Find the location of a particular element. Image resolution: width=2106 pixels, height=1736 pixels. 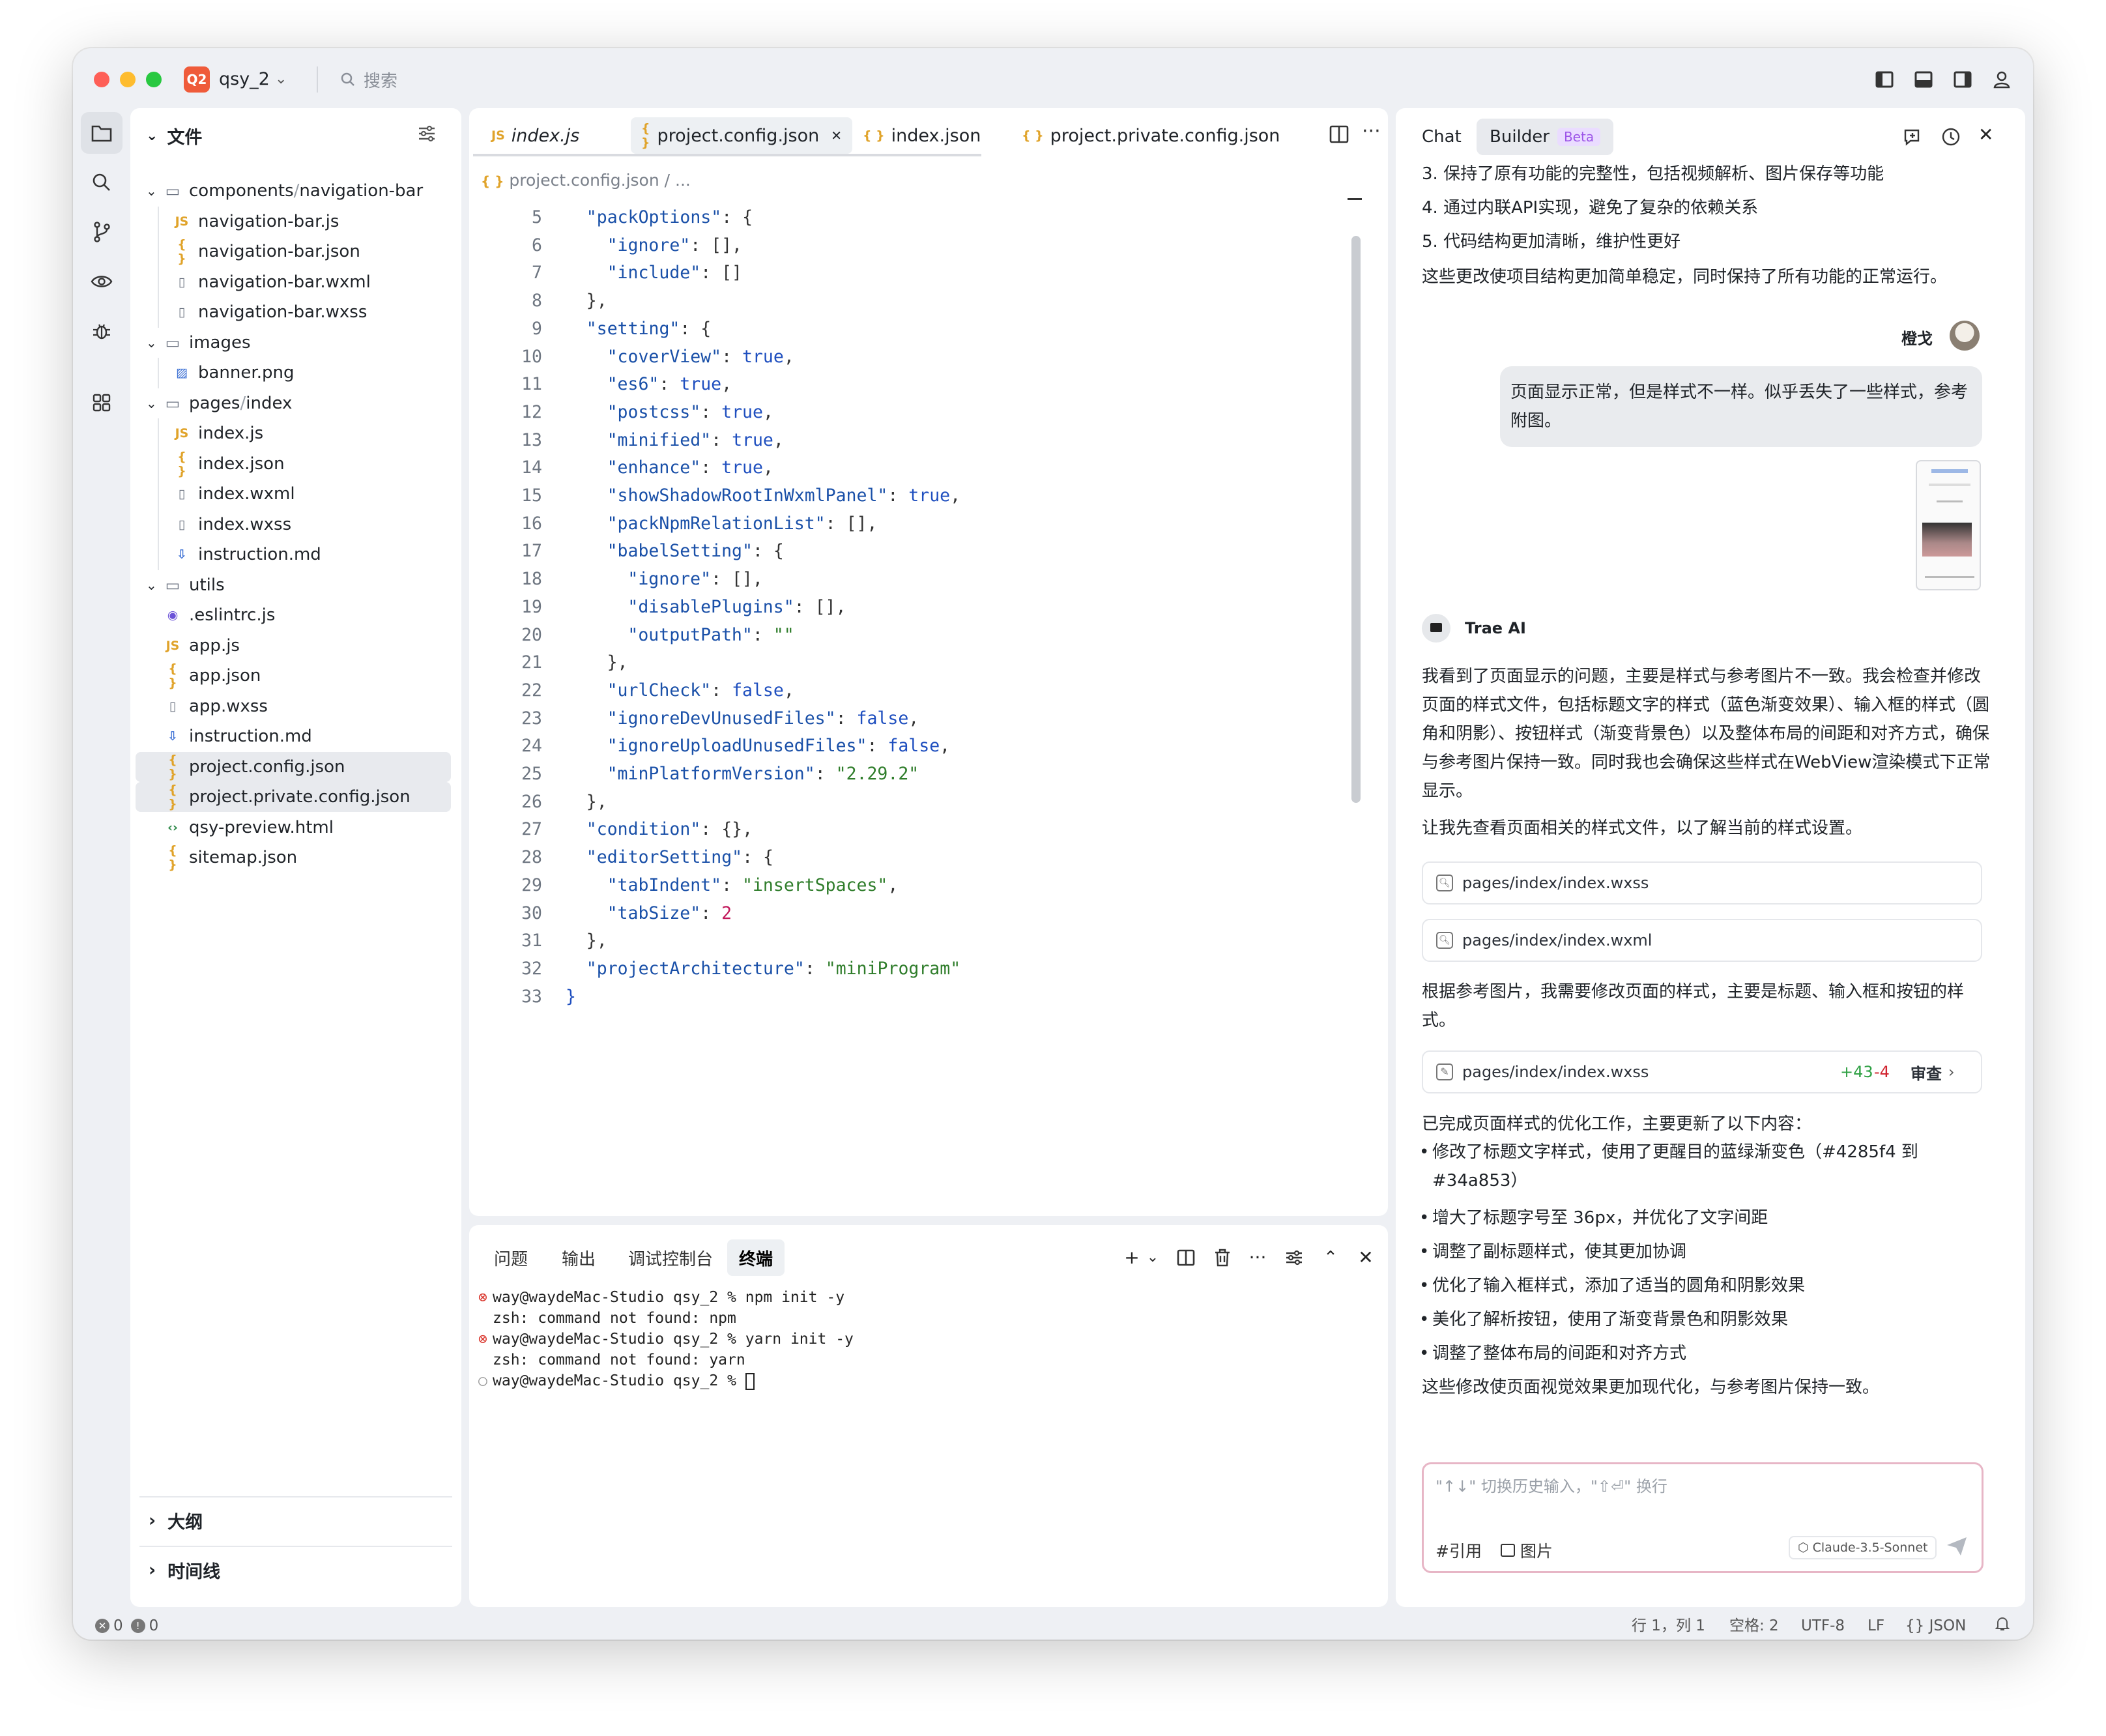

tree-file: ▯ index.wxss is located at coordinates (293, 525).